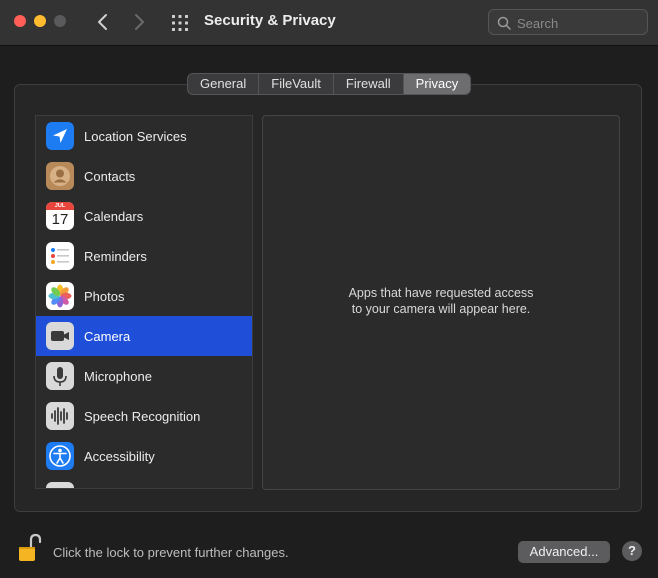  Describe the element at coordinates (60, 485) in the screenshot. I see `partial-item-icon` at that location.